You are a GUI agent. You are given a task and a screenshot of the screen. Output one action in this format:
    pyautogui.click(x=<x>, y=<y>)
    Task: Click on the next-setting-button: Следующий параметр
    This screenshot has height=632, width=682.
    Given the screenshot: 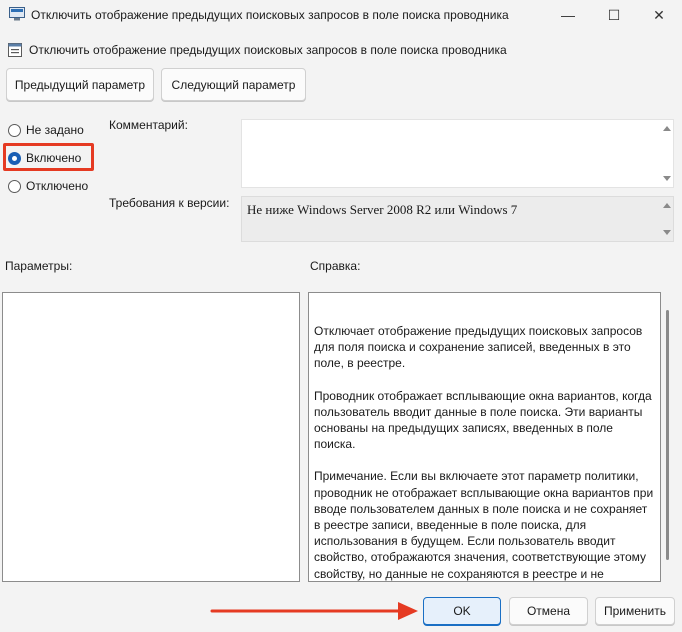 What is the action you would take?
    pyautogui.click(x=233, y=84)
    